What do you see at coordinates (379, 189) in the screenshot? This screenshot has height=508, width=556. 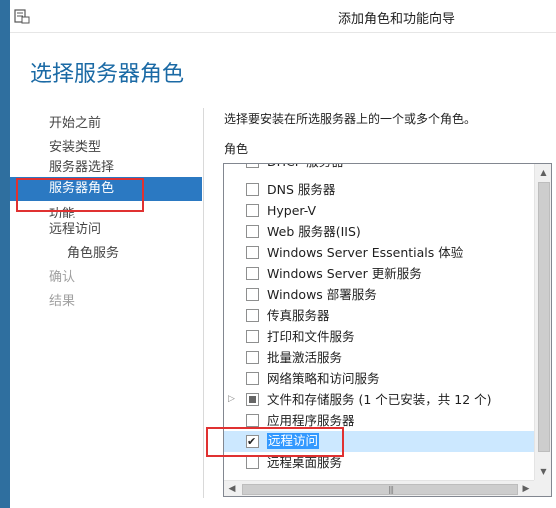 I see `role-row: DNS 服务器` at bounding box center [379, 189].